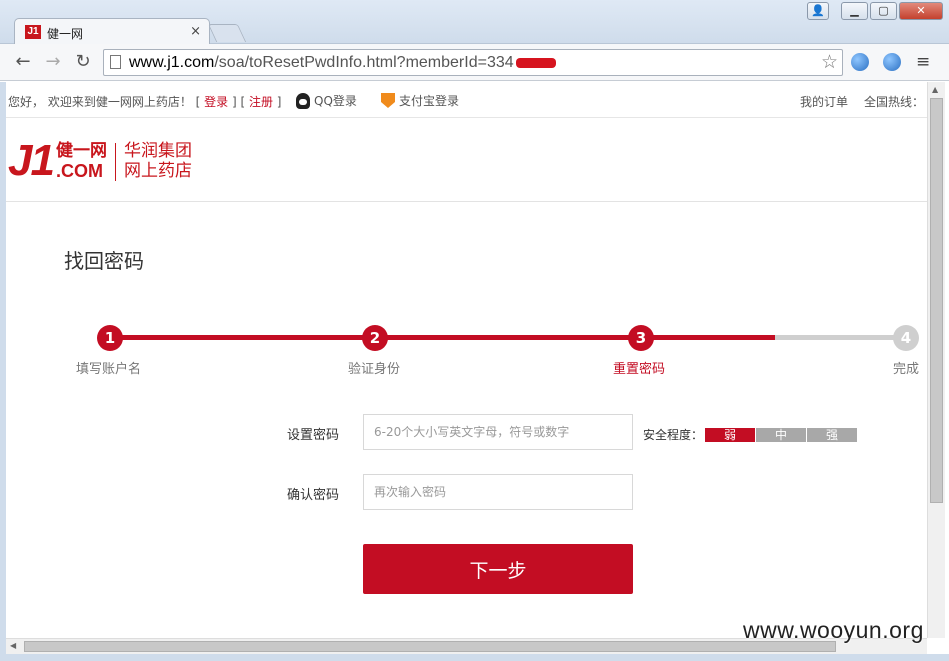  Describe the element at coordinates (474, 22) in the screenshot. I see `browser-titlebar: J1 健一网 × 👤 ▁ ▢ ✕` at that location.